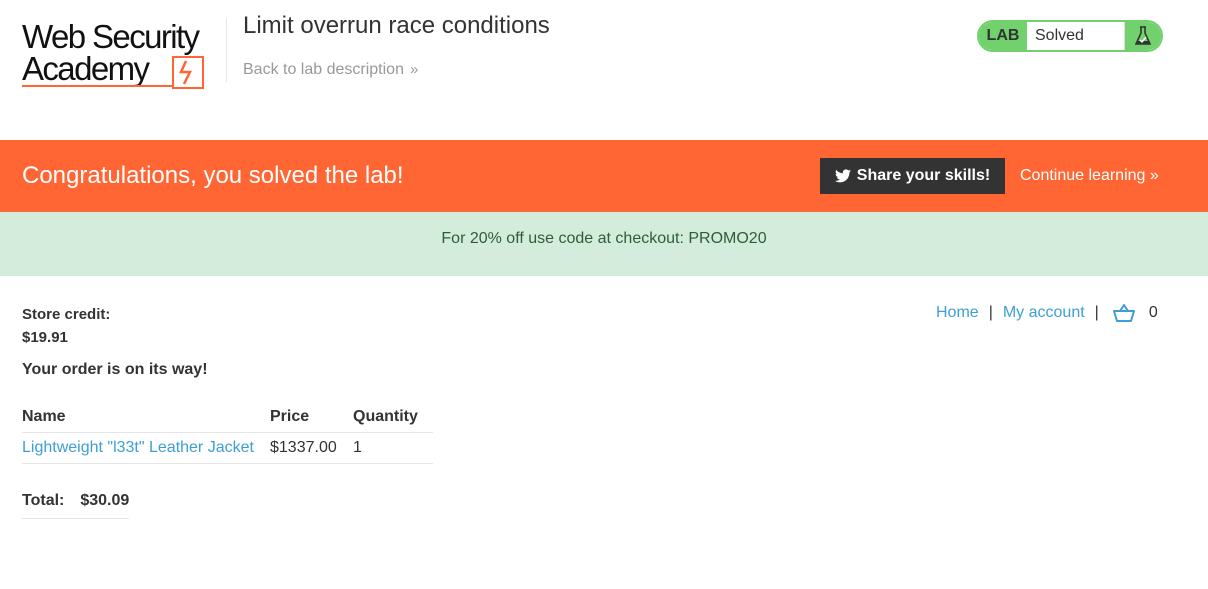  Describe the element at coordinates (1083, 175) in the screenshot. I see `continue-link-label: Continue learning` at that location.